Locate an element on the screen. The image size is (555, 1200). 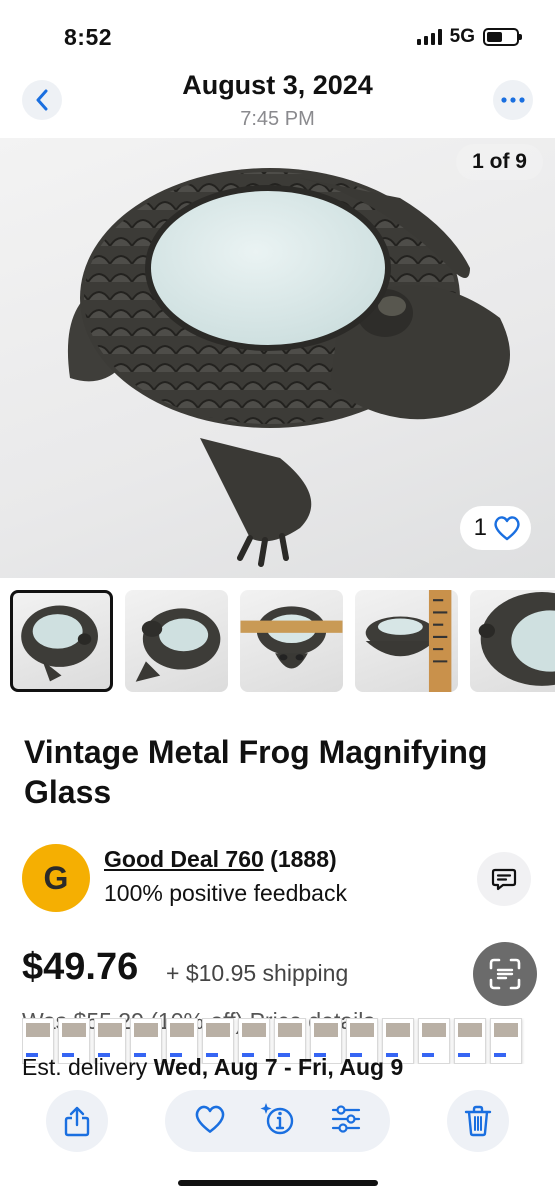
share-icon is located at coordinates (77, 1121).